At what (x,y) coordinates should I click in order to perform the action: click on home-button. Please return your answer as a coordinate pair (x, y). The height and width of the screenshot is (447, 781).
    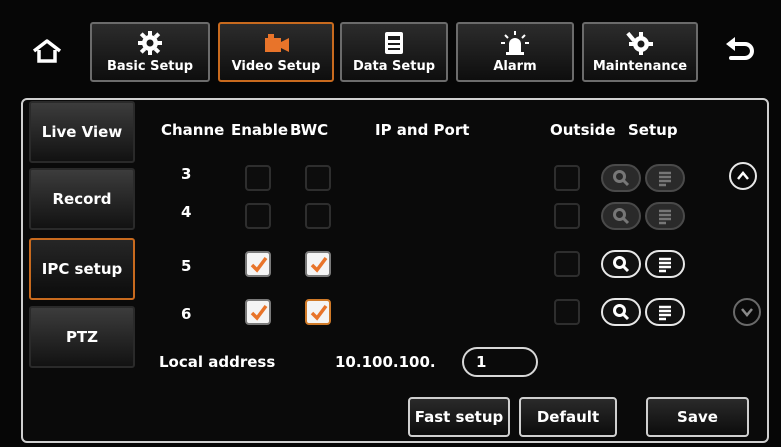
    Looking at the image, I should click on (47, 51).